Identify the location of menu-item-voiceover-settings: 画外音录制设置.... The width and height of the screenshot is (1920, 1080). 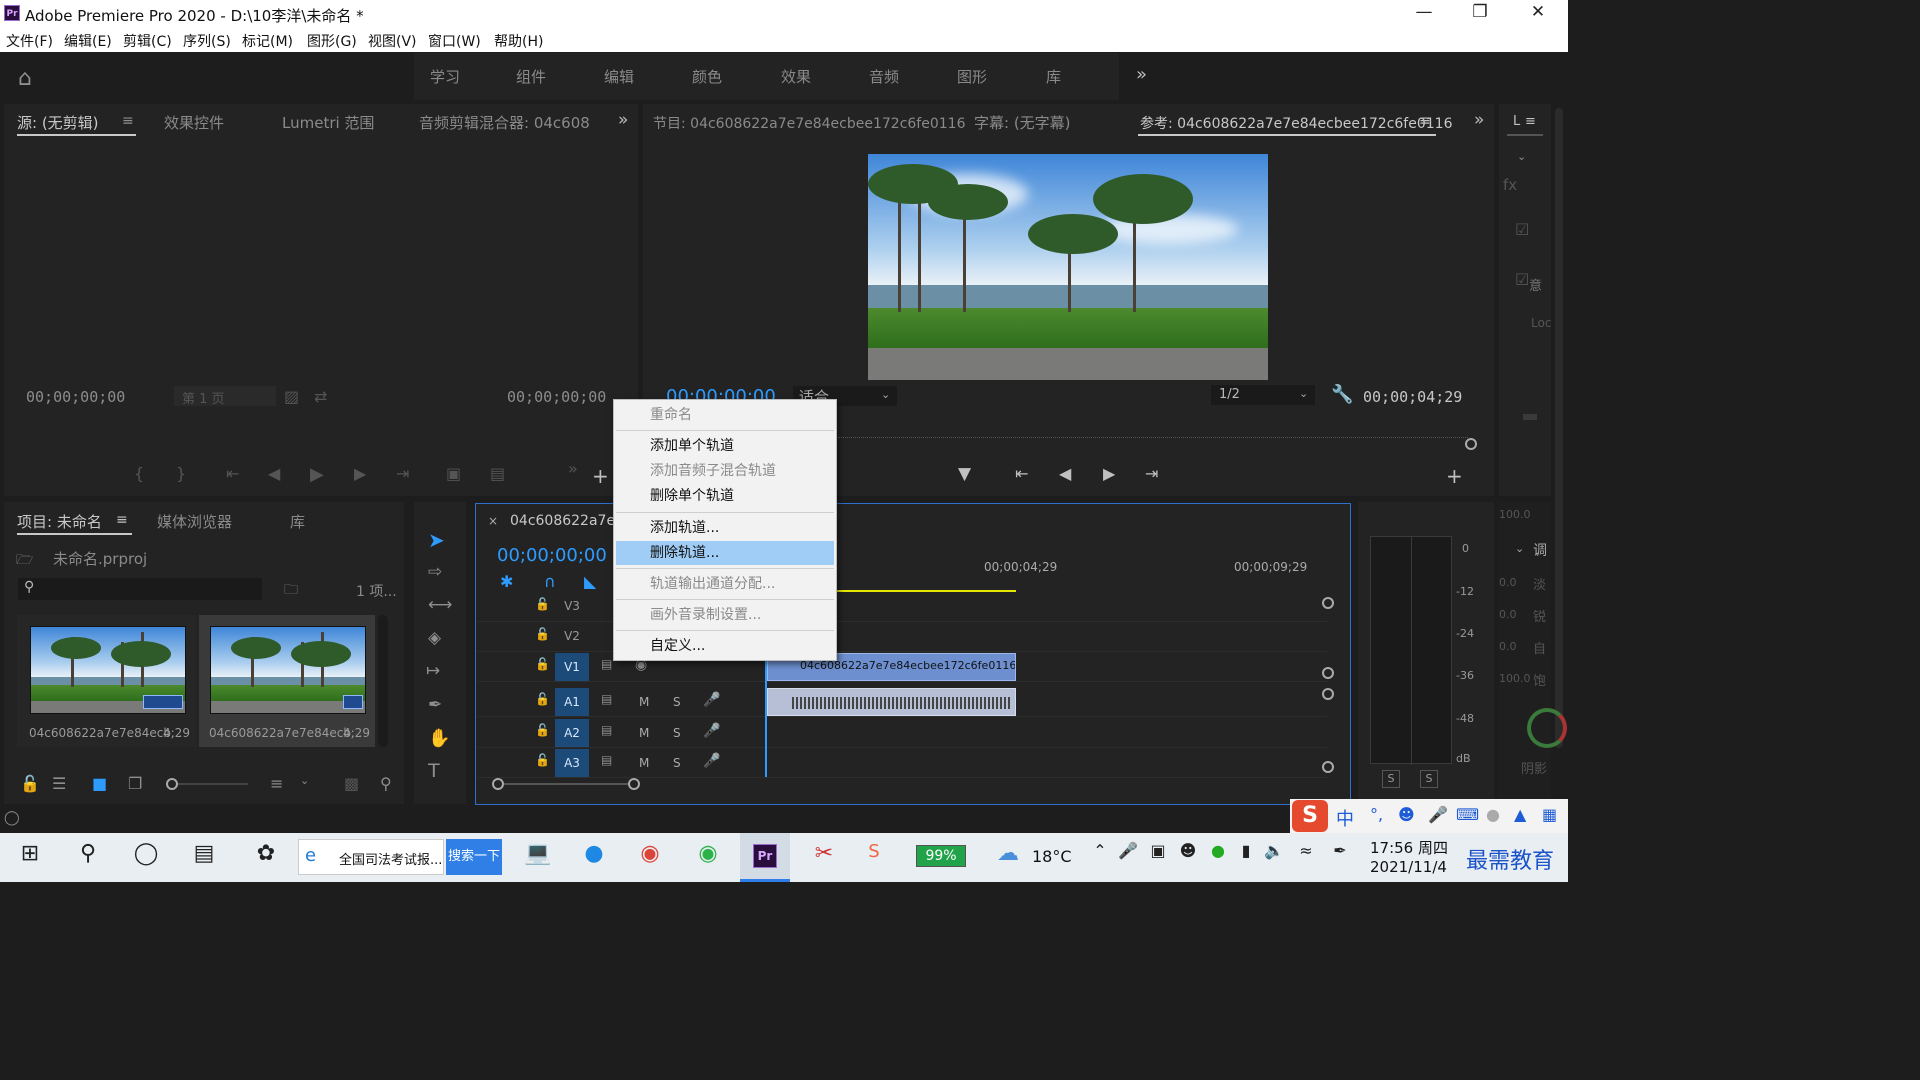
(725, 615).